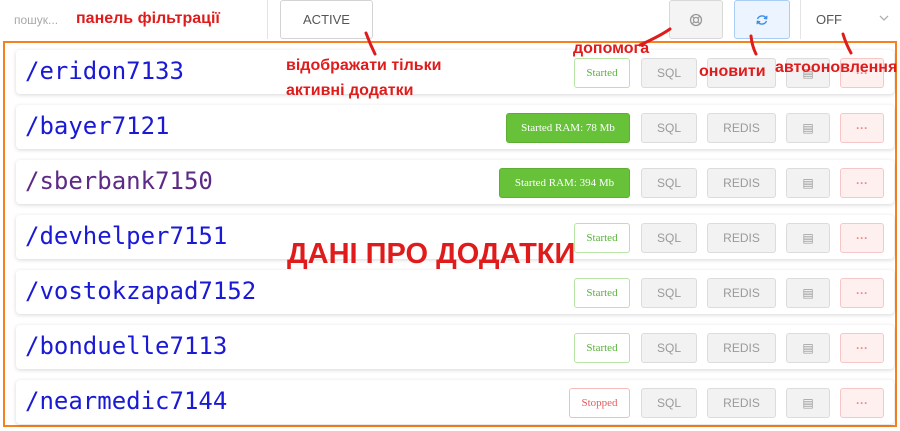 This screenshot has width=900, height=431. What do you see at coordinates (97, 126) in the screenshot?
I see `app-link: /bayer7121` at bounding box center [97, 126].